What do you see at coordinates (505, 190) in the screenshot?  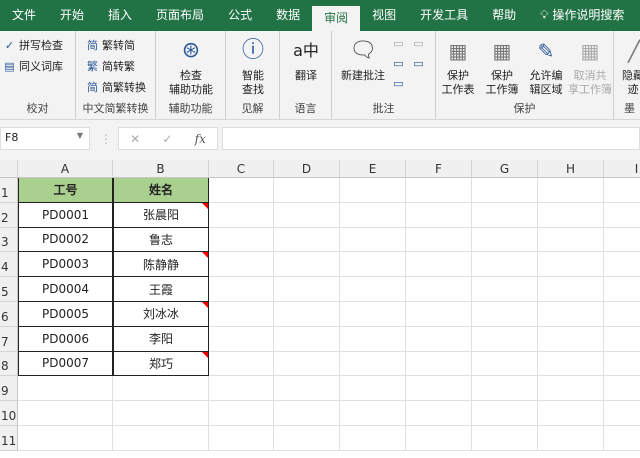 I see `cell-G1` at bounding box center [505, 190].